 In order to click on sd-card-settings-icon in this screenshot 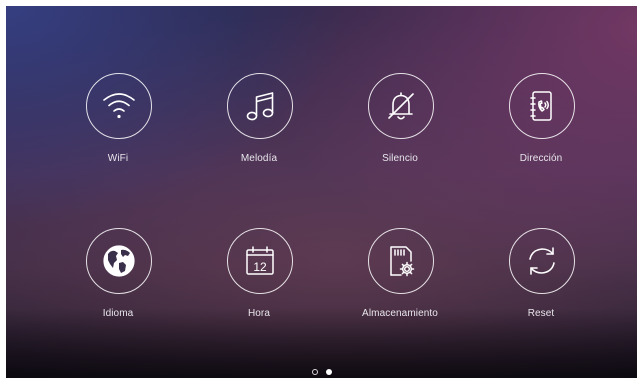, I will do `click(402, 261)`.